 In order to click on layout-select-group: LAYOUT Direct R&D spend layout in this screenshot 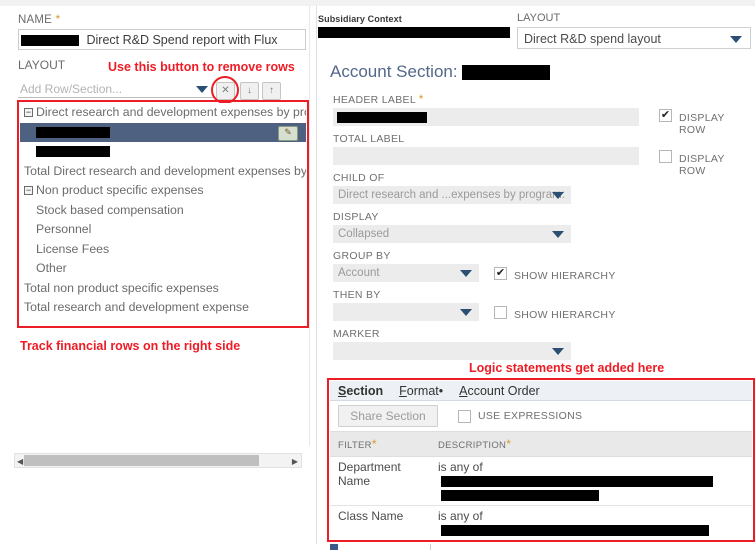, I will do `click(635, 30)`.